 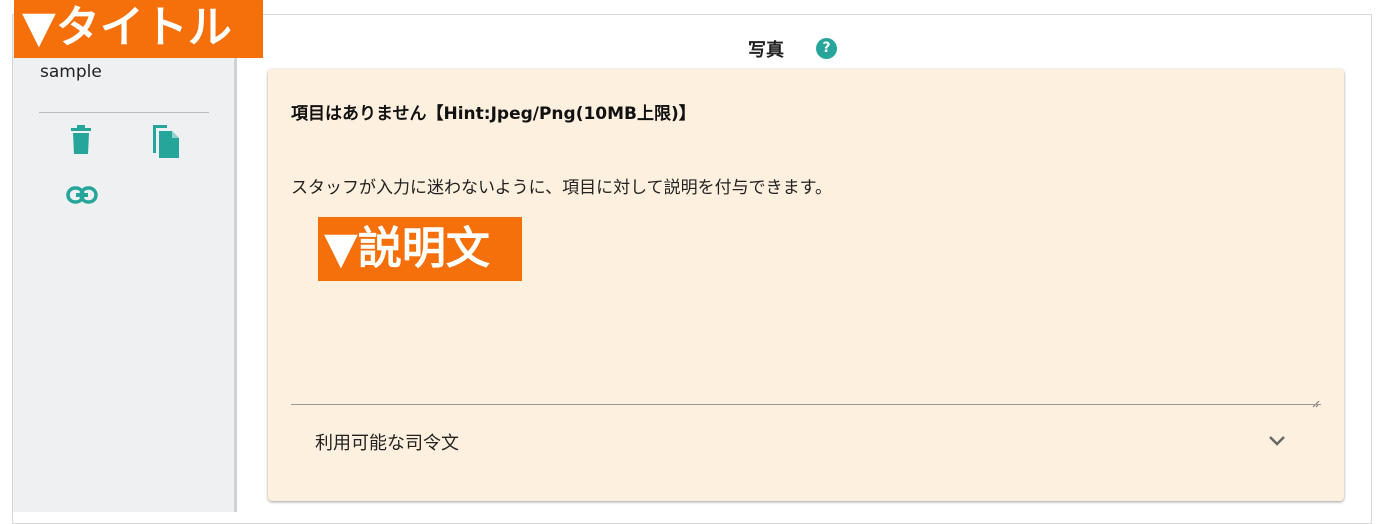 I want to click on copy-icon, so click(x=166, y=143).